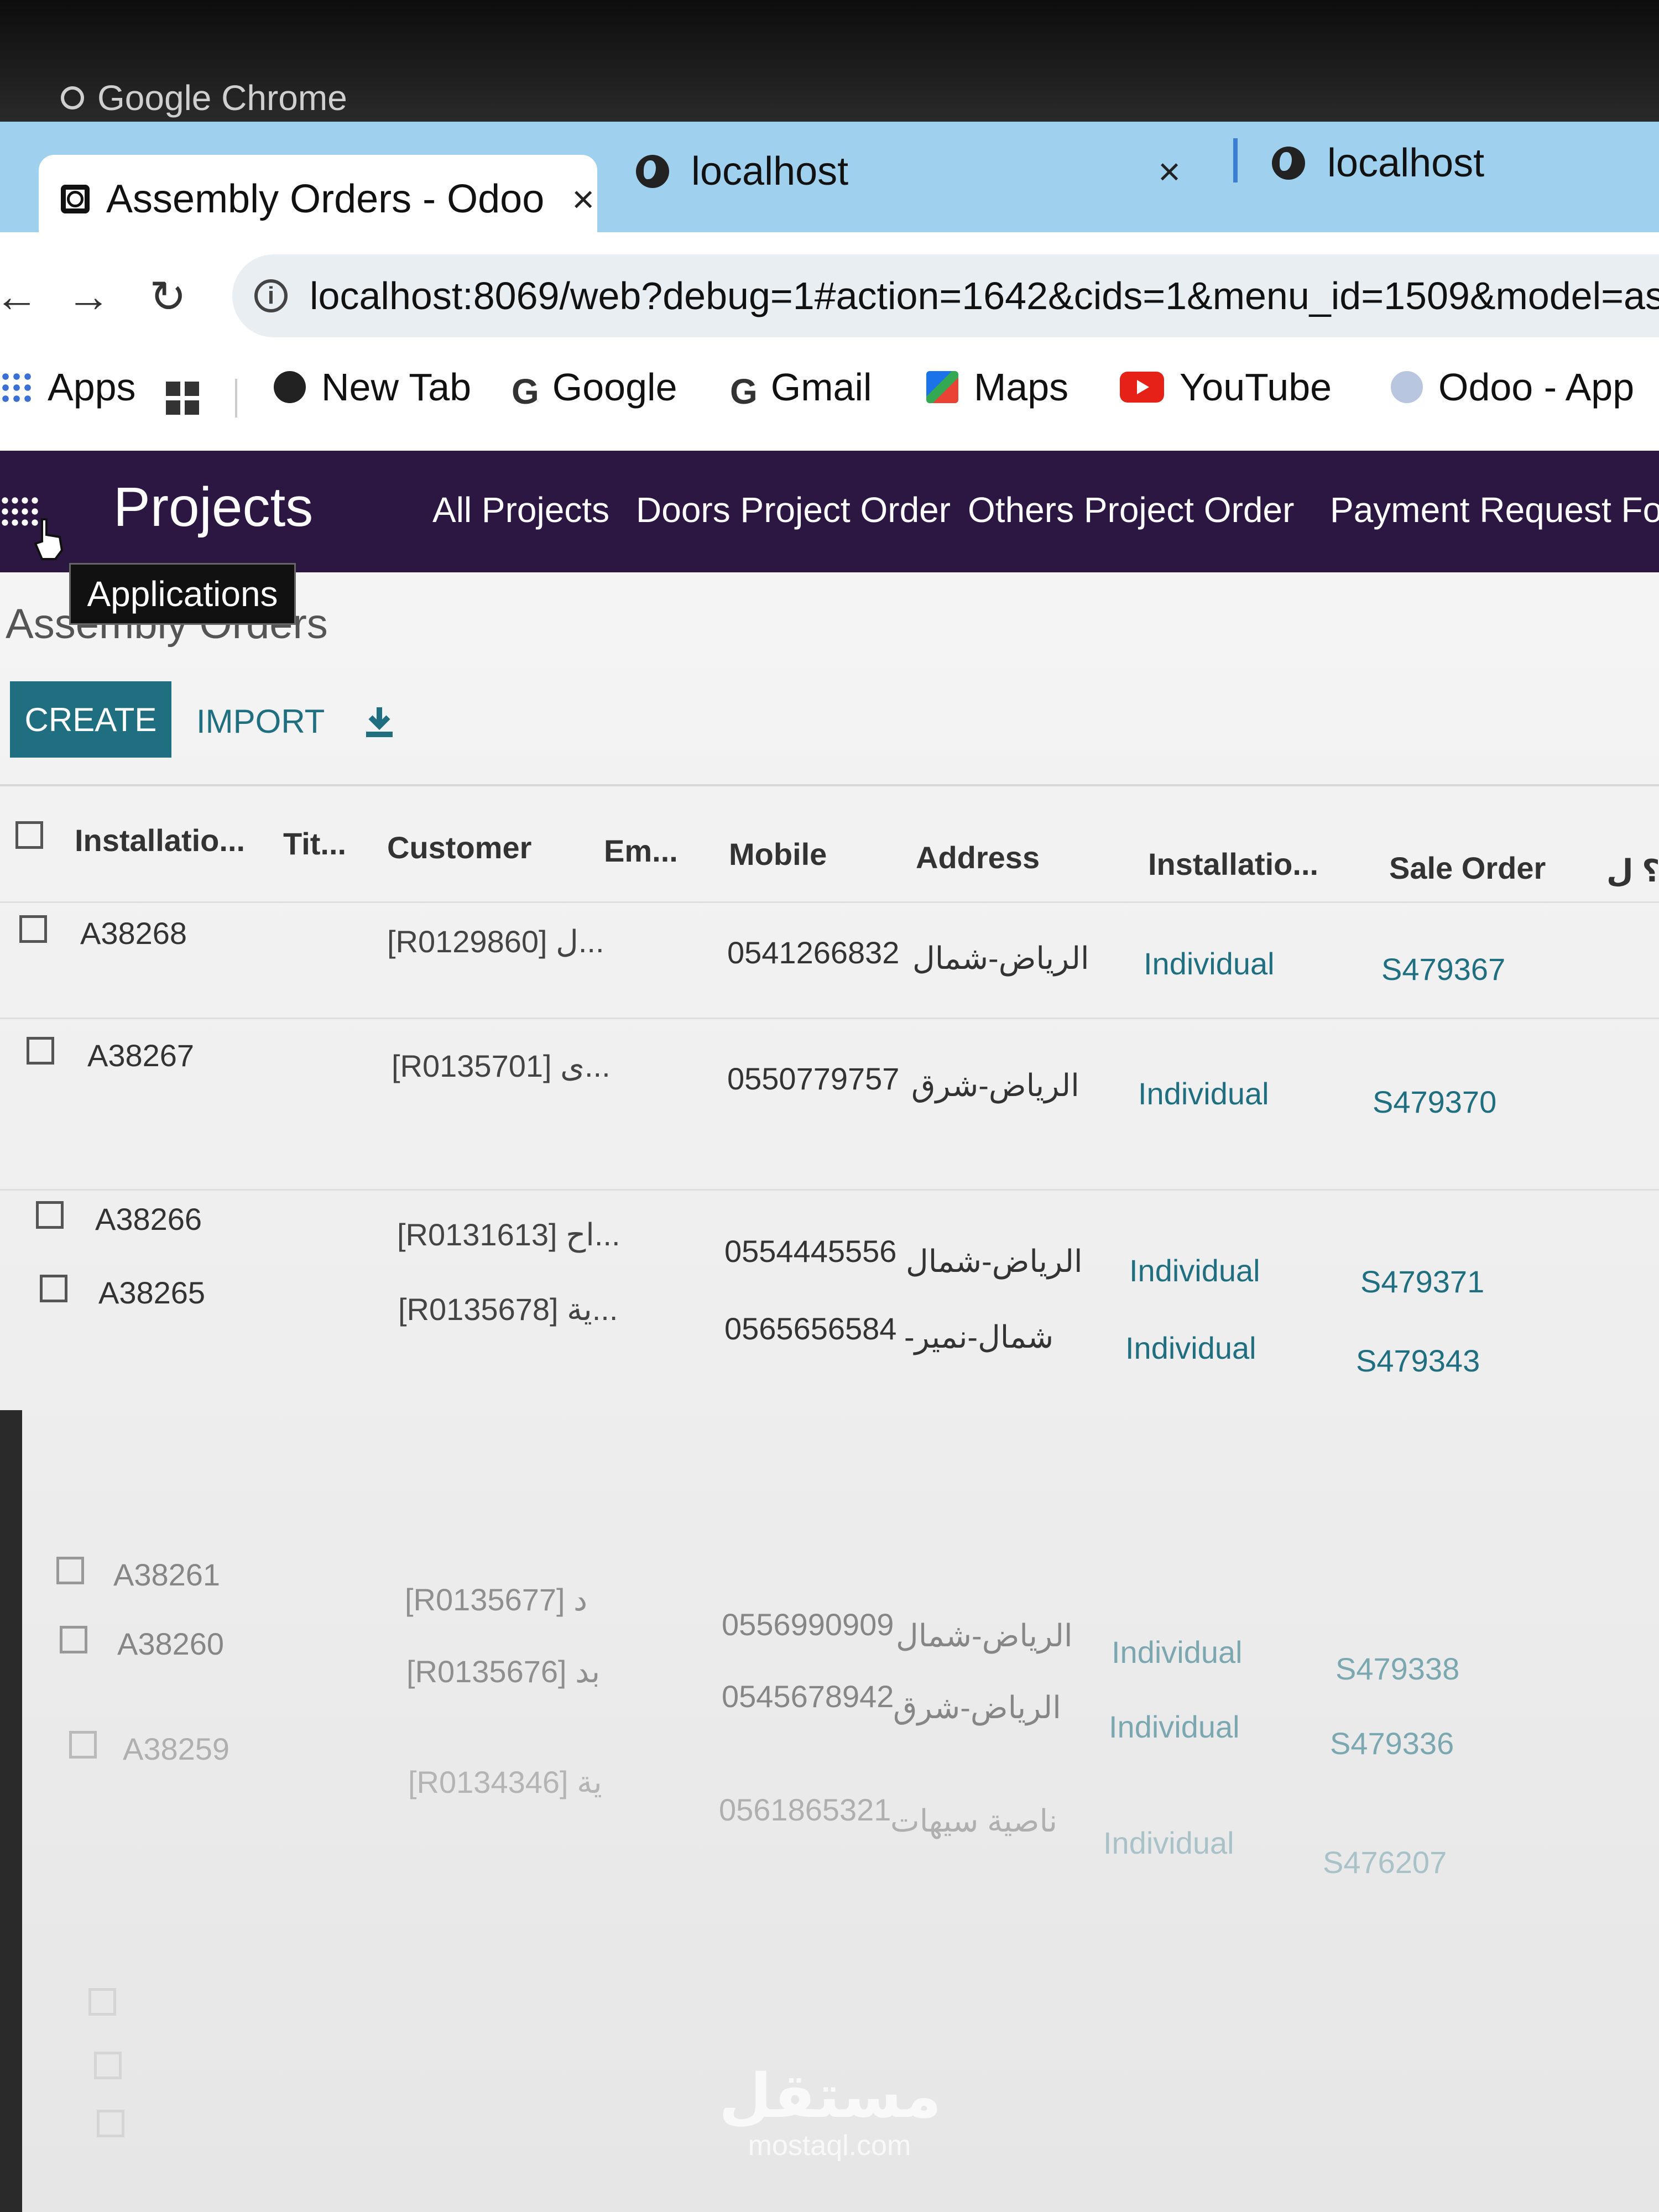 Image resolution: width=1659 pixels, height=2212 pixels. I want to click on bookmark-label: YouTube, so click(1256, 388).